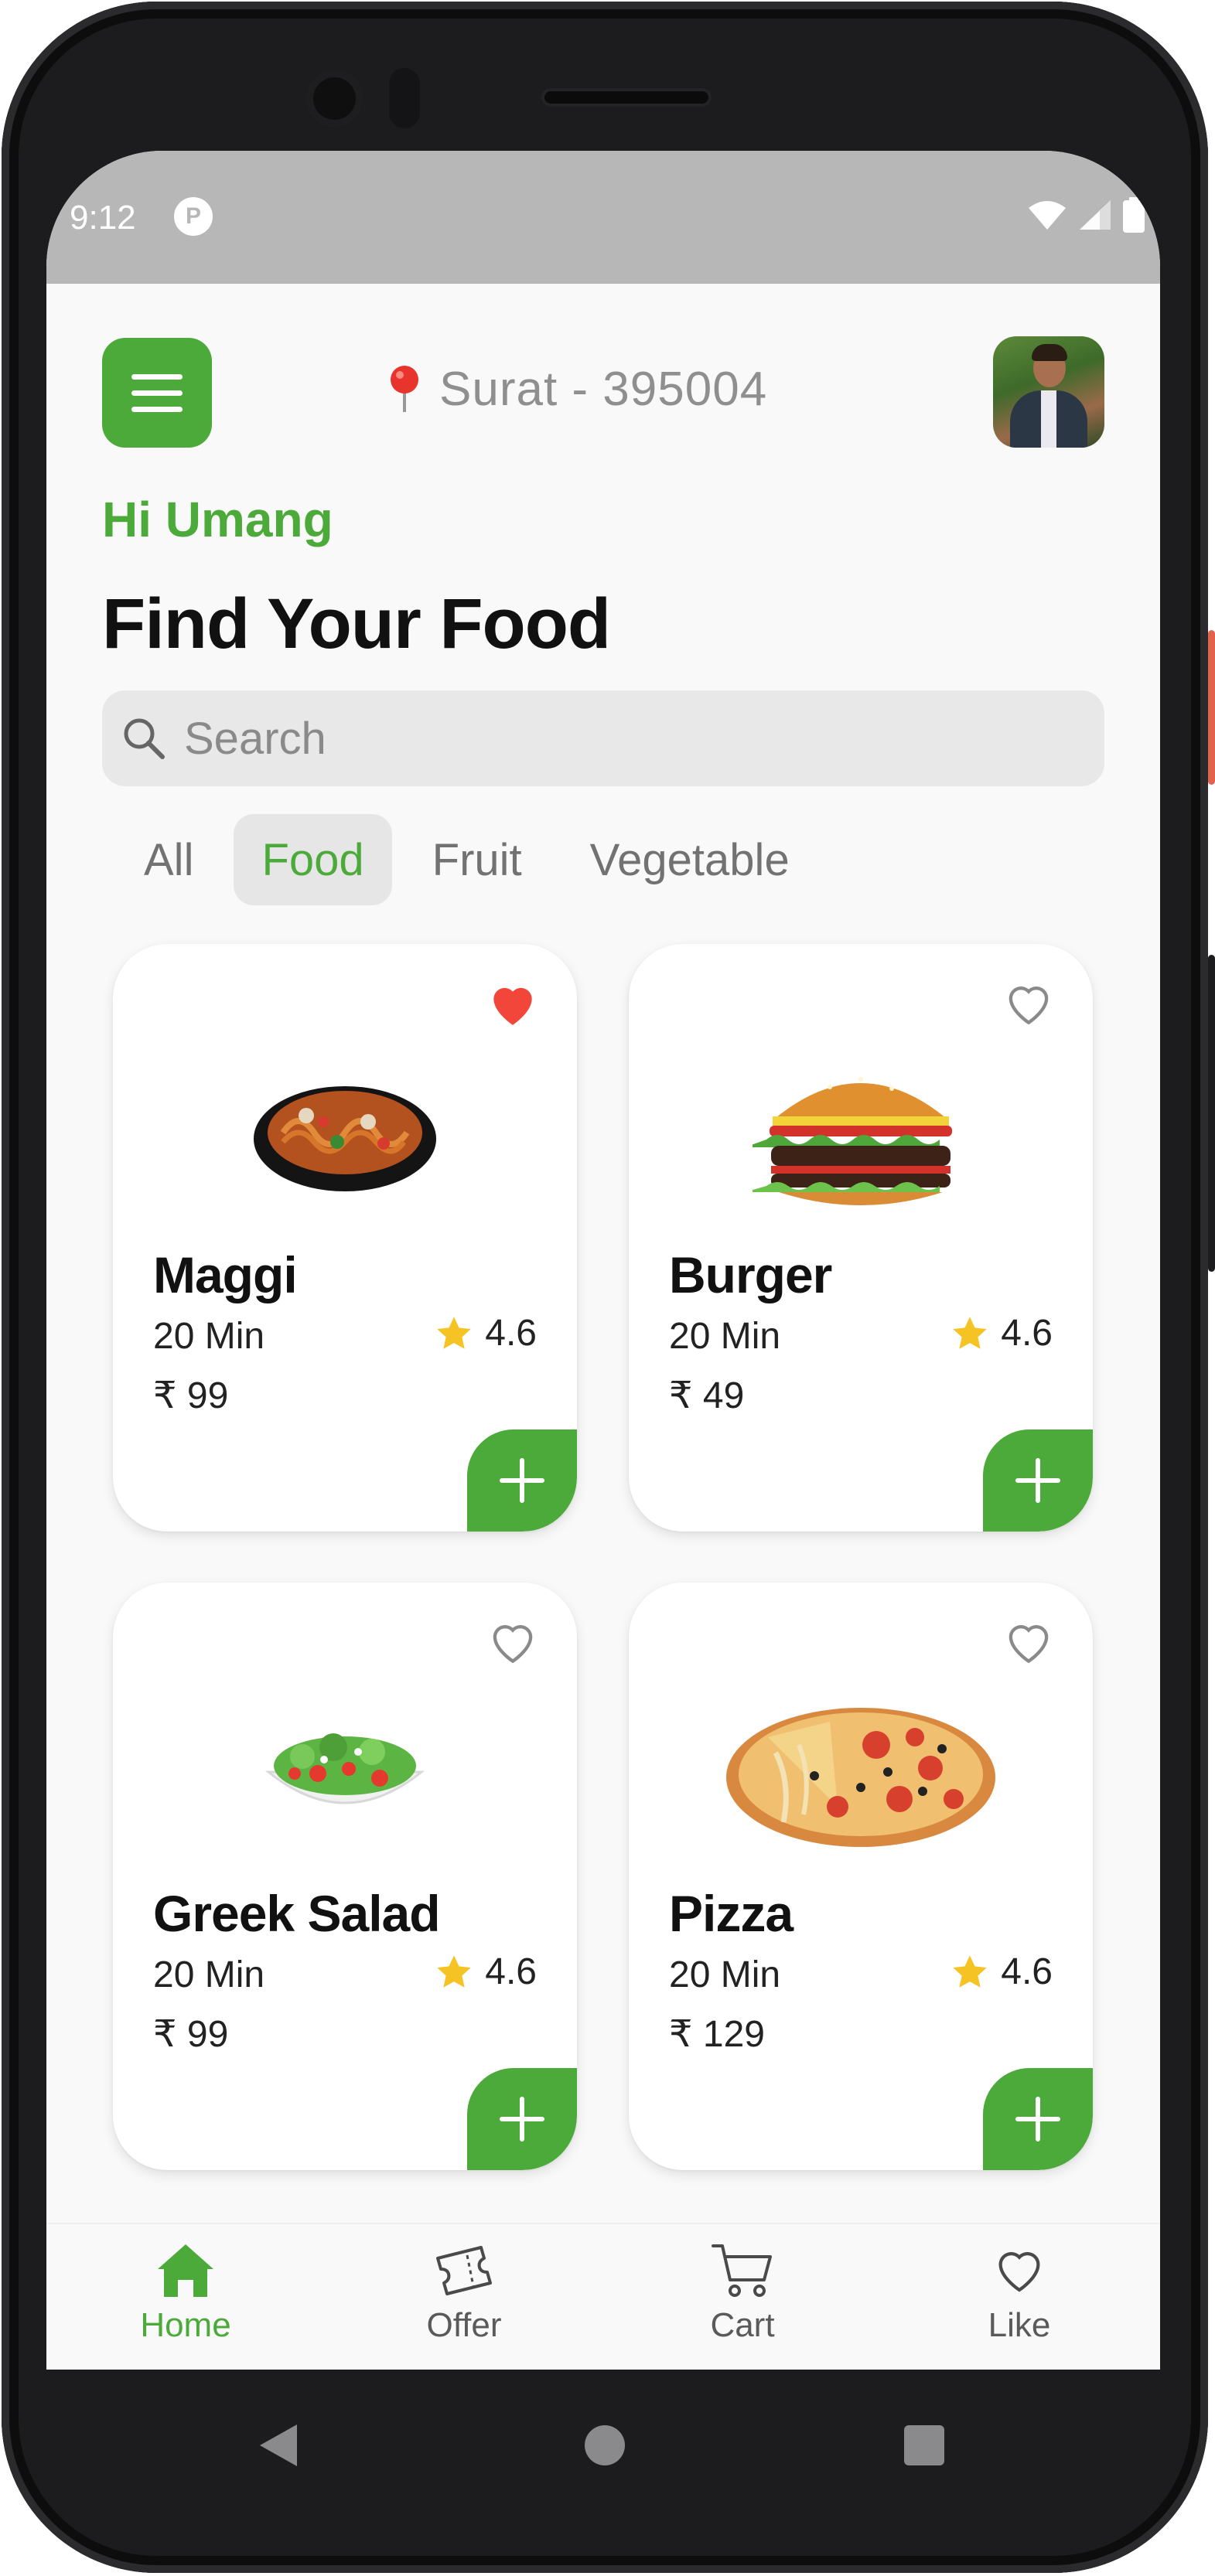 The image size is (1215, 2576). I want to click on status-bar: 9:12 P, so click(603, 217).